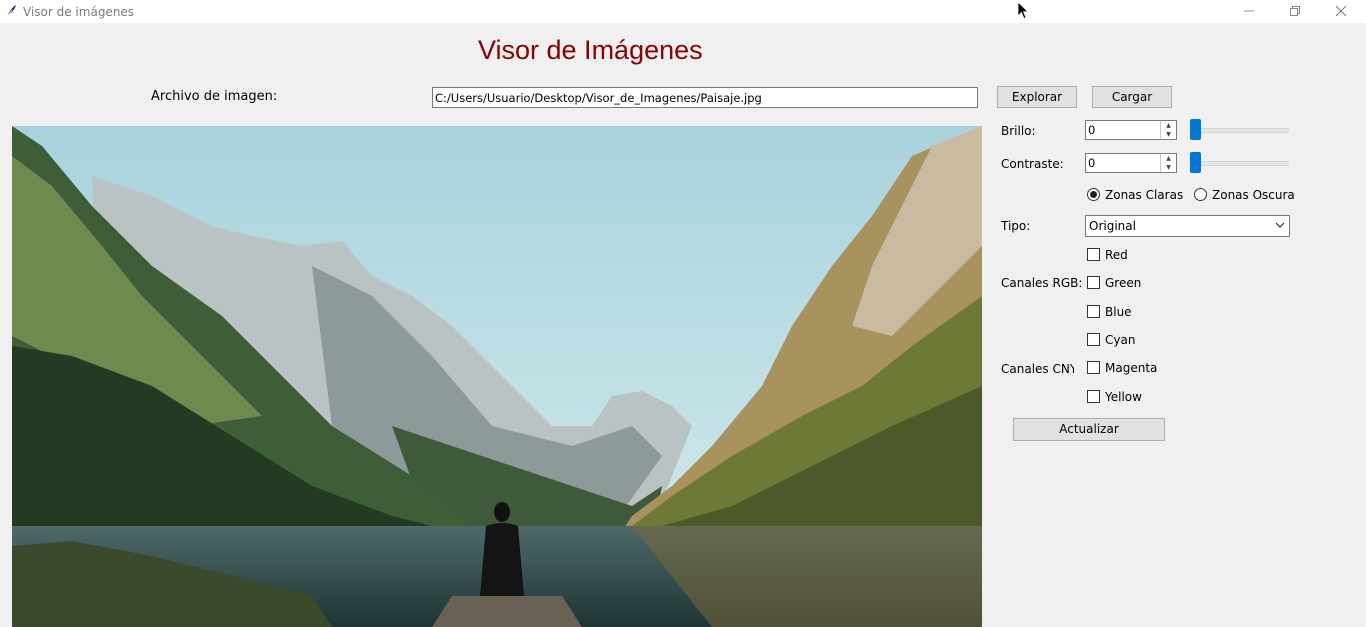  Describe the element at coordinates (1023, 10) in the screenshot. I see `mouse-cursor-icon` at that location.